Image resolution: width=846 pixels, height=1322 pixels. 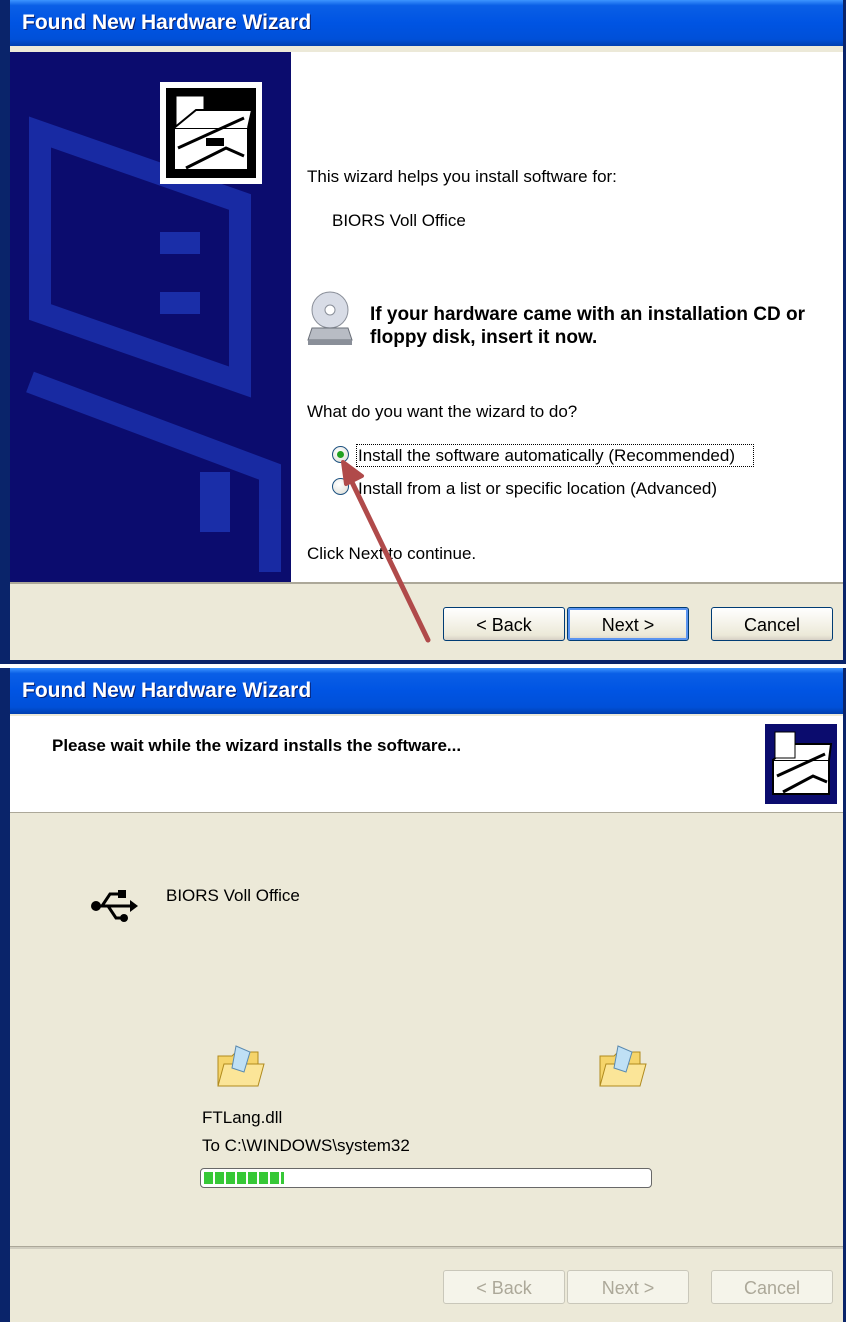 I want to click on usb-icon, so click(x=114, y=906).